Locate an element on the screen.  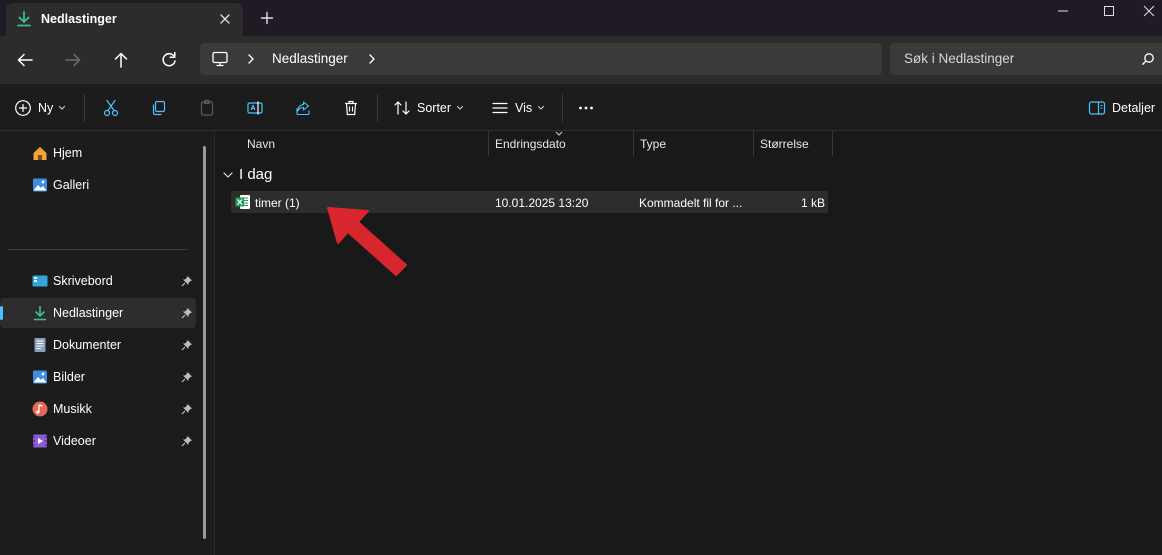
cut-button is located at coordinates (111, 108).